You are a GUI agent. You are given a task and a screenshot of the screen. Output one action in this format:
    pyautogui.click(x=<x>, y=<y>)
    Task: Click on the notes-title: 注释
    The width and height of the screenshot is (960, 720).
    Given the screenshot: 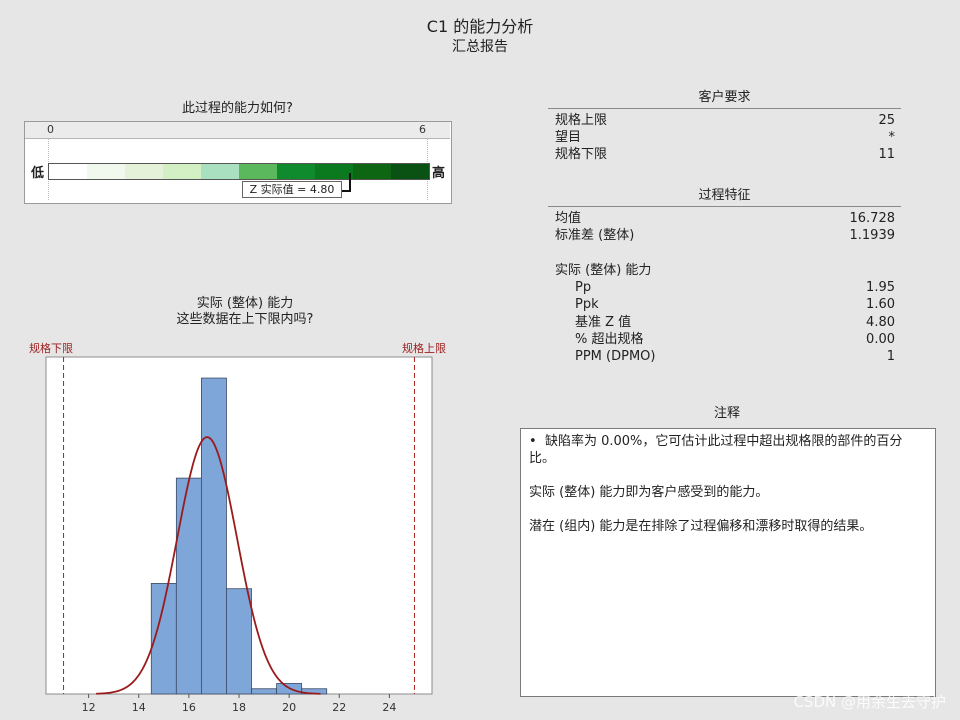 What is the action you would take?
    pyautogui.click(x=726, y=413)
    